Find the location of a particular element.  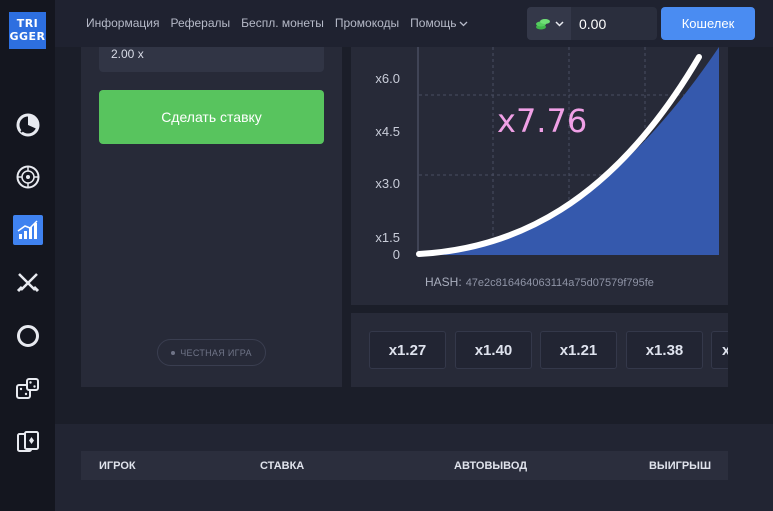

wallet-button: Кошелек is located at coordinates (708, 23).